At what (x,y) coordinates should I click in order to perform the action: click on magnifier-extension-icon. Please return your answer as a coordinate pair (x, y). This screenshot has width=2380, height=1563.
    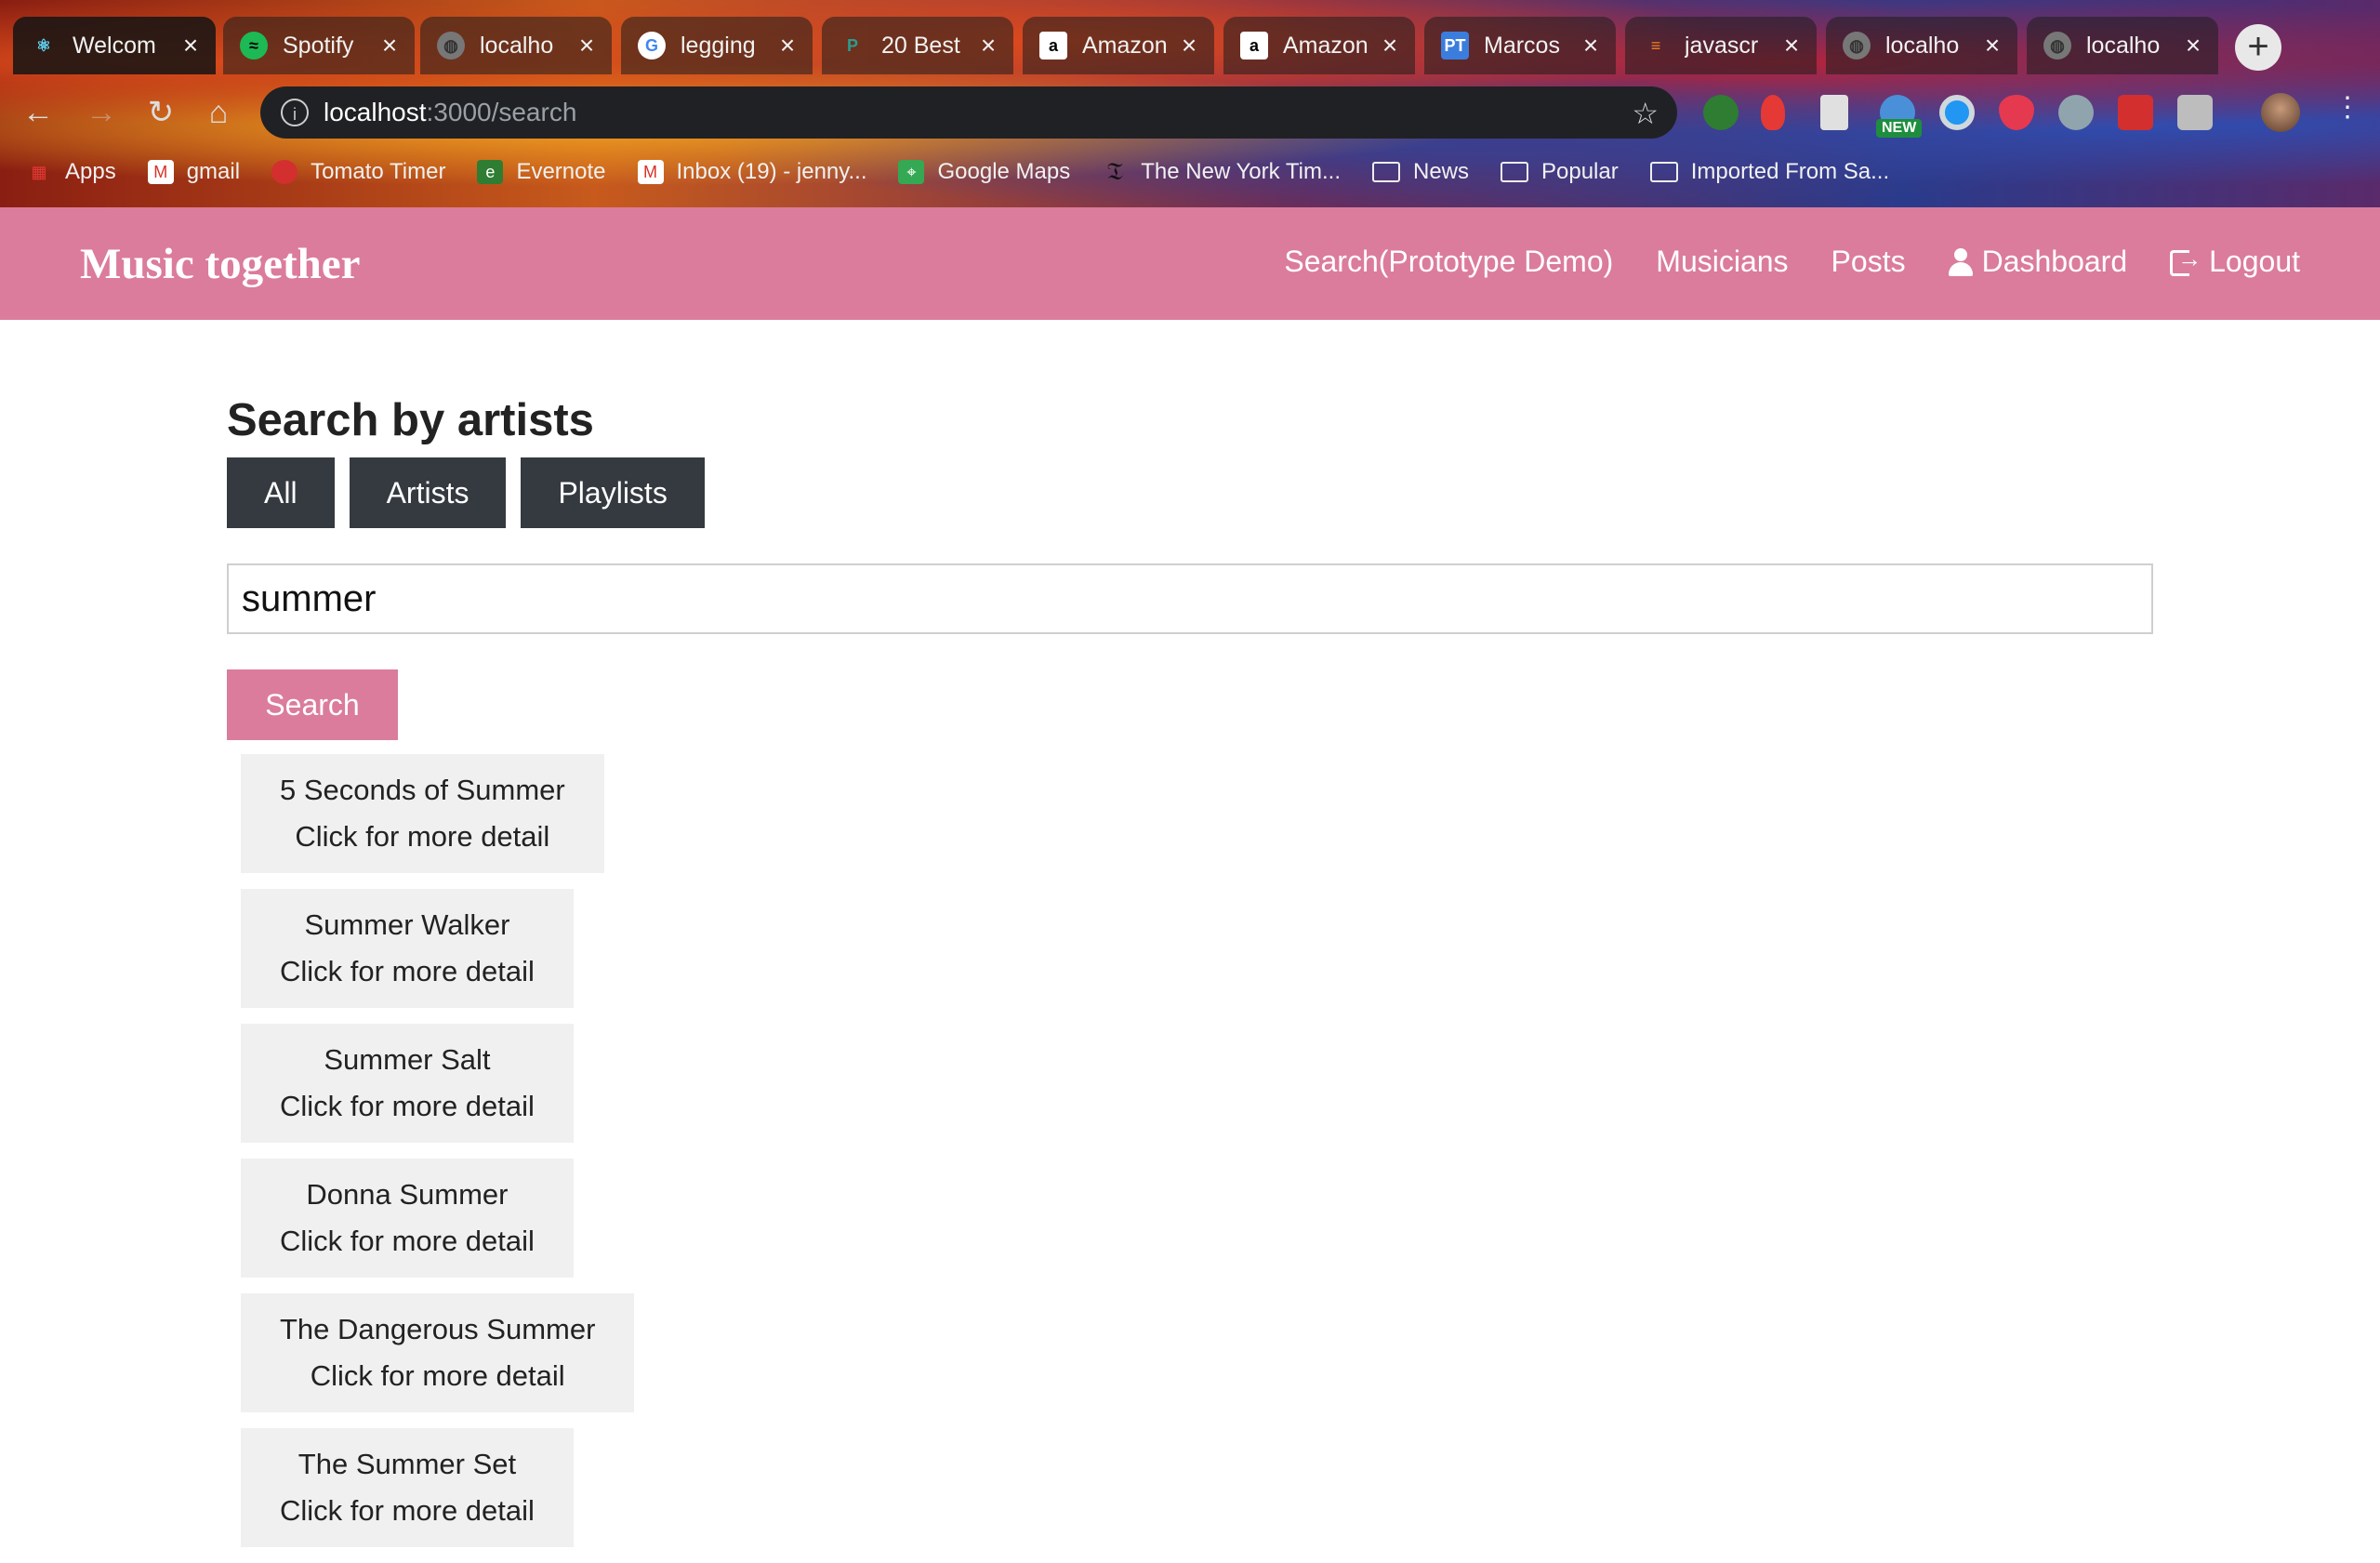
    Looking at the image, I should click on (2076, 113).